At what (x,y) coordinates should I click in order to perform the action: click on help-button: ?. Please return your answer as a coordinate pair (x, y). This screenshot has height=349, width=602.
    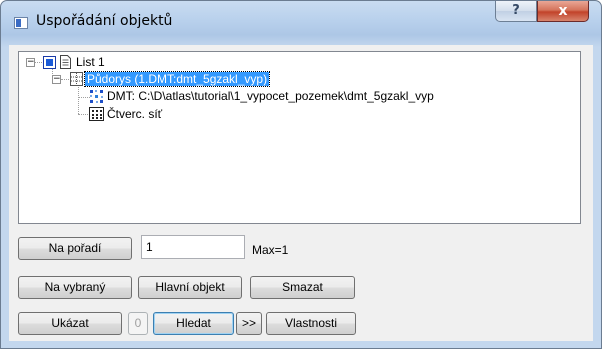
    Looking at the image, I should click on (516, 11).